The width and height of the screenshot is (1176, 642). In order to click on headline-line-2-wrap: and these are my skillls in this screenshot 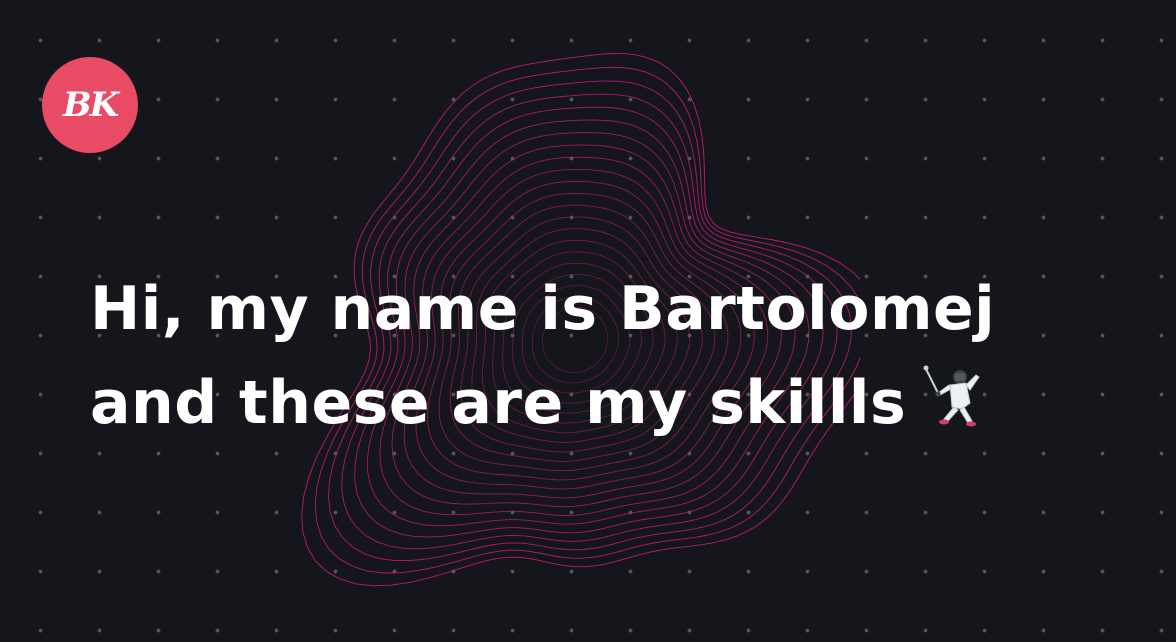, I will do `click(590, 403)`.